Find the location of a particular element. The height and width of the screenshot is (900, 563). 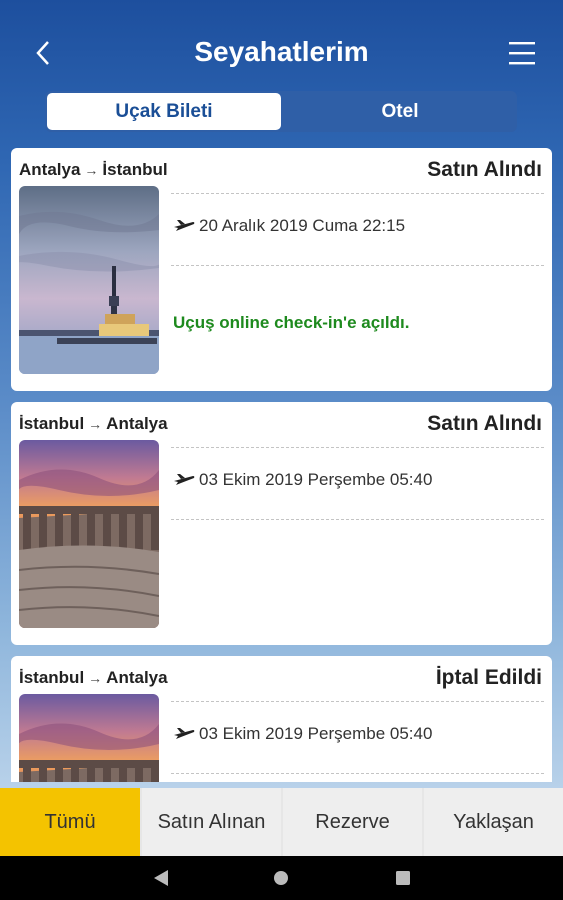

header: Seyahatlerim is located at coordinates (281, 45).